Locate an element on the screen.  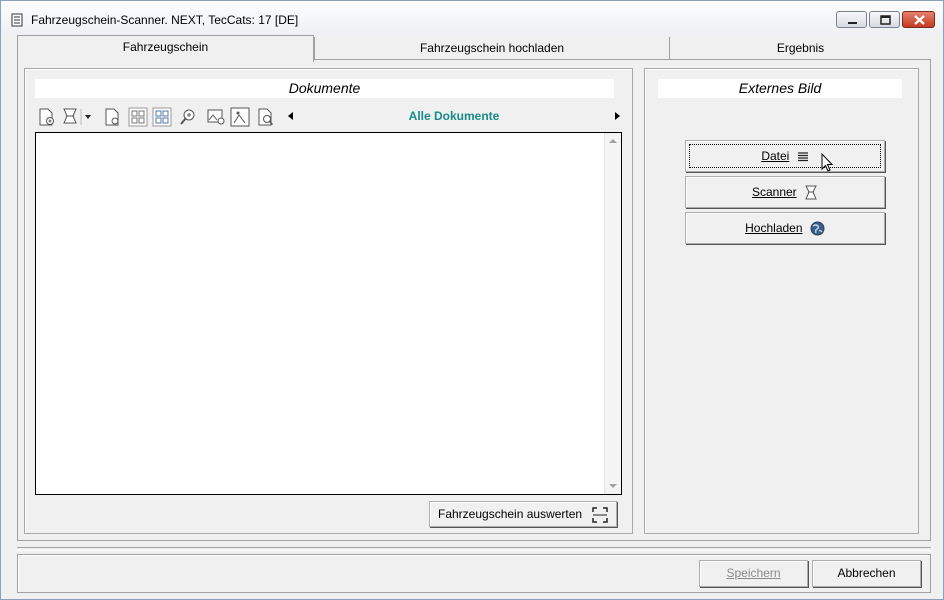
image-icon is located at coordinates (240, 117).